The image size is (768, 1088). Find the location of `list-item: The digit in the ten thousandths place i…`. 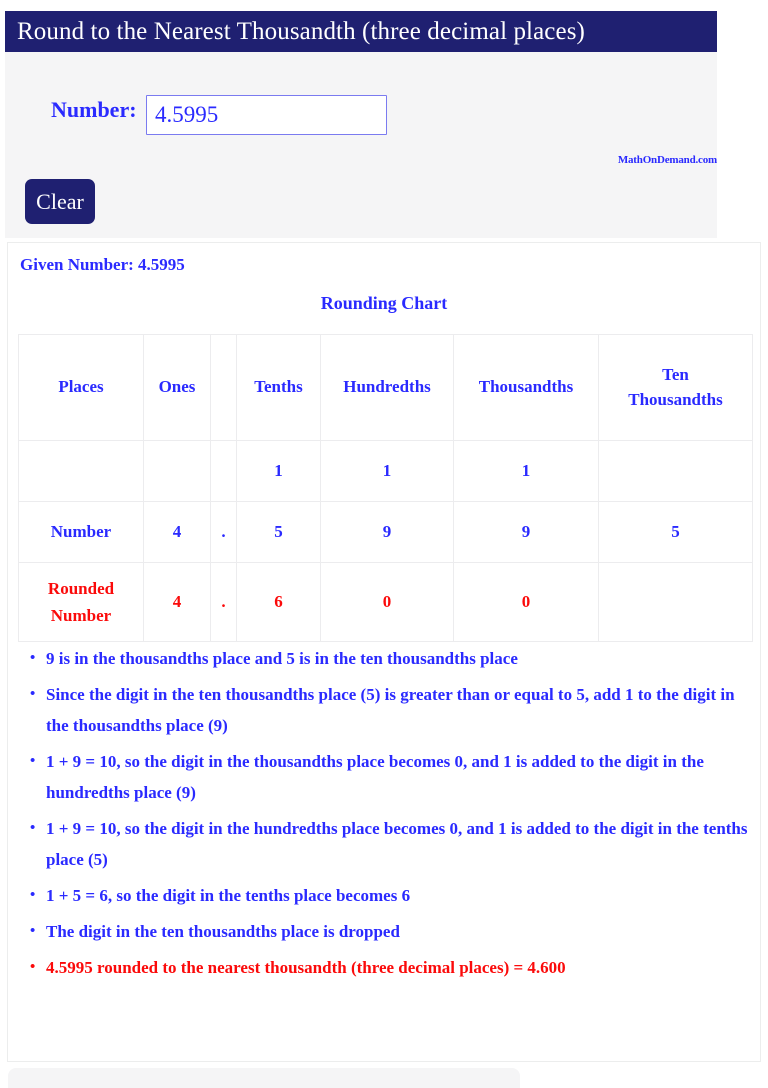

list-item: The digit in the ten thousandths place i… is located at coordinates (389, 931).